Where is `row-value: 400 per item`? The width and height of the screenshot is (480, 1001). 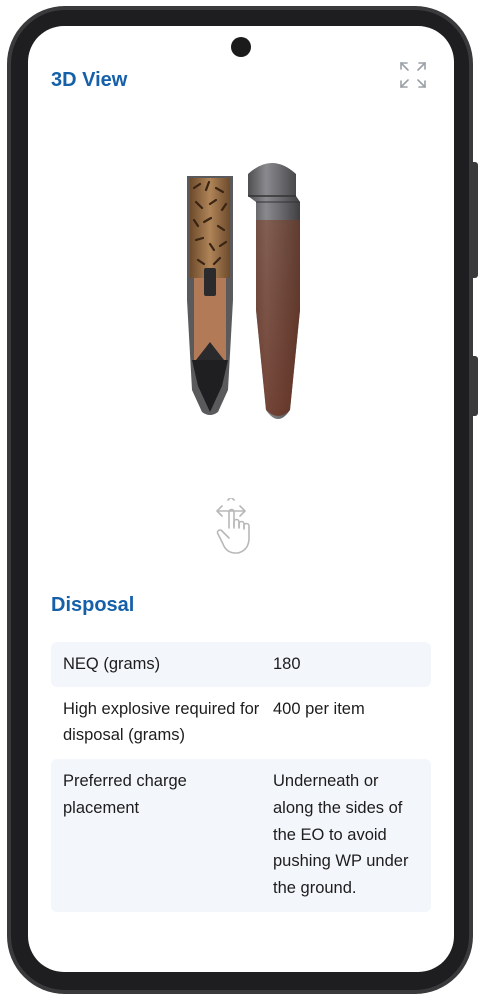
row-value: 400 per item is located at coordinates (319, 708).